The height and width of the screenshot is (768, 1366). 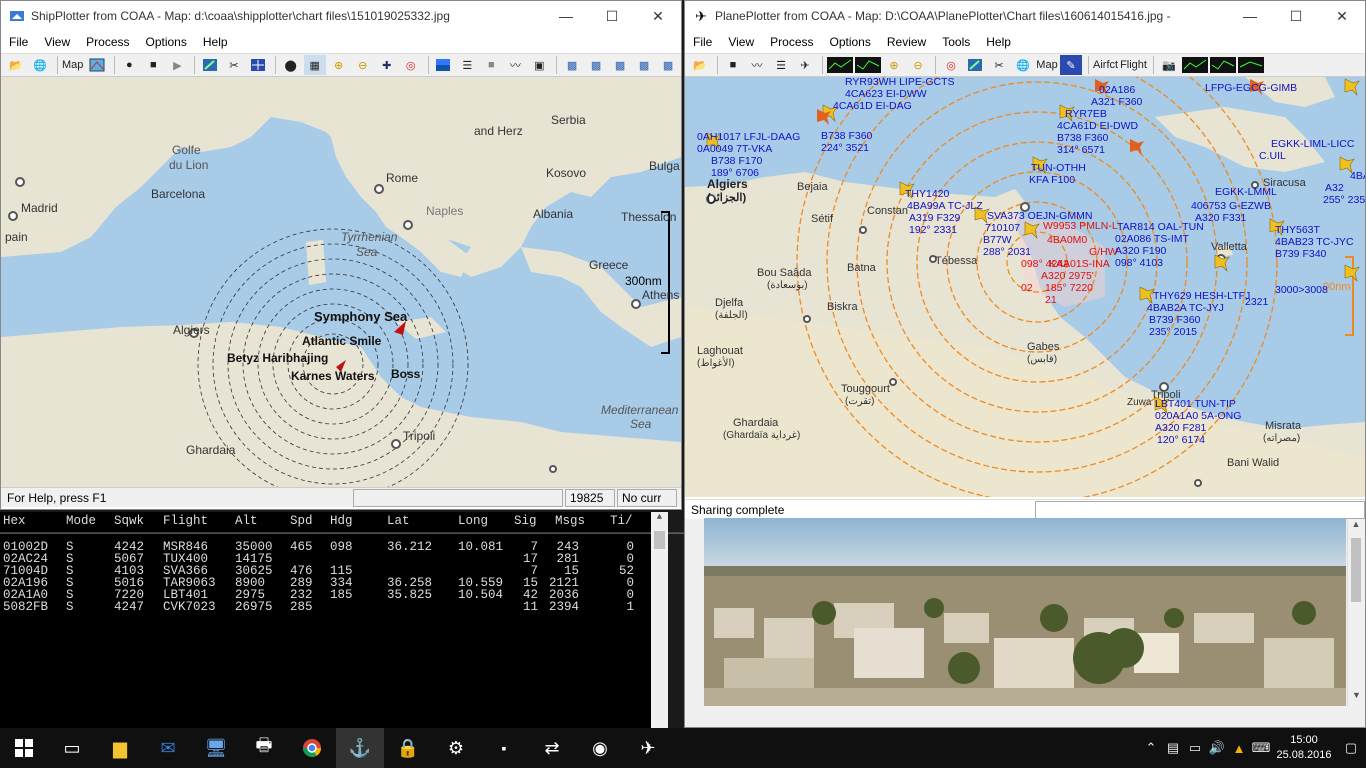 I want to click on record-icon: ●, so click(x=129, y=65).